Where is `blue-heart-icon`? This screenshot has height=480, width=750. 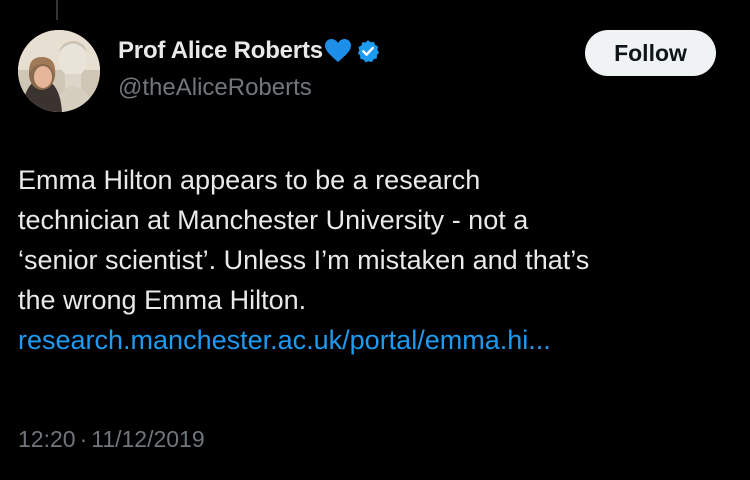
blue-heart-icon is located at coordinates (338, 51).